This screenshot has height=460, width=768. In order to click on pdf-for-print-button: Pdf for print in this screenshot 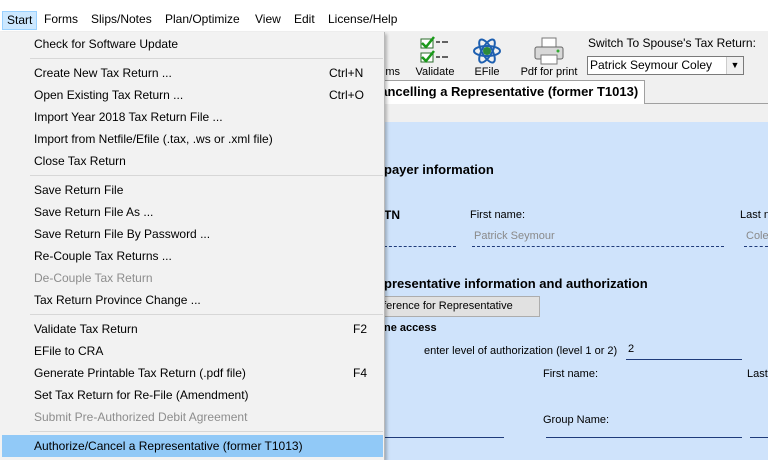, I will do `click(549, 57)`.